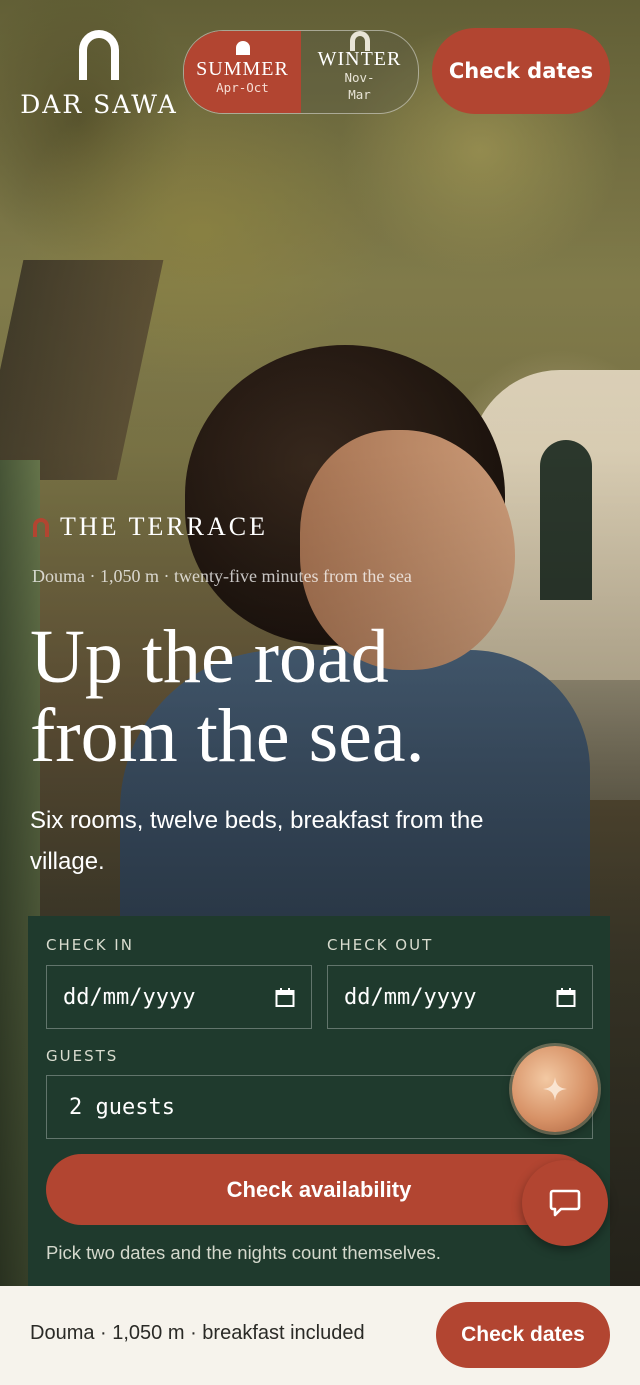 This screenshot has width=640, height=1385. What do you see at coordinates (164, 526) in the screenshot?
I see `eyebrow-text: THE TERRACE` at bounding box center [164, 526].